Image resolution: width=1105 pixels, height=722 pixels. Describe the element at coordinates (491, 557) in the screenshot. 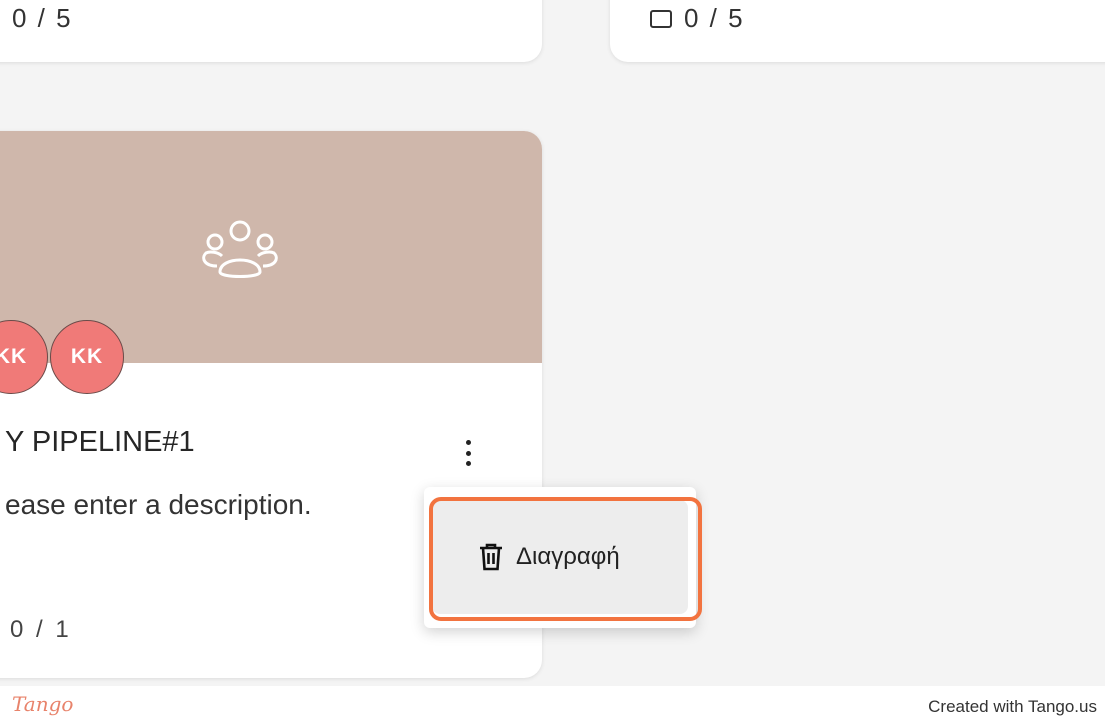

I see `trash-icon` at that location.